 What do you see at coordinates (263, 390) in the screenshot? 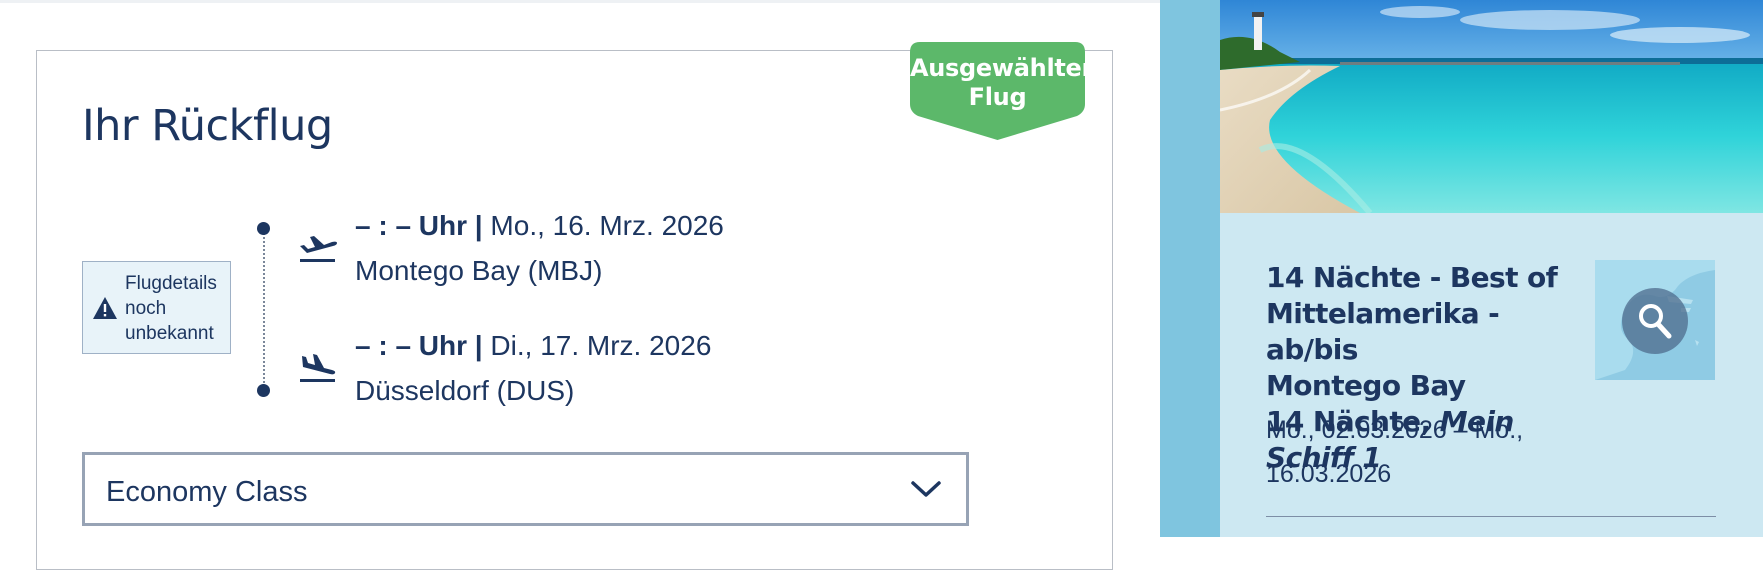
I see `timeline-end-dot` at bounding box center [263, 390].